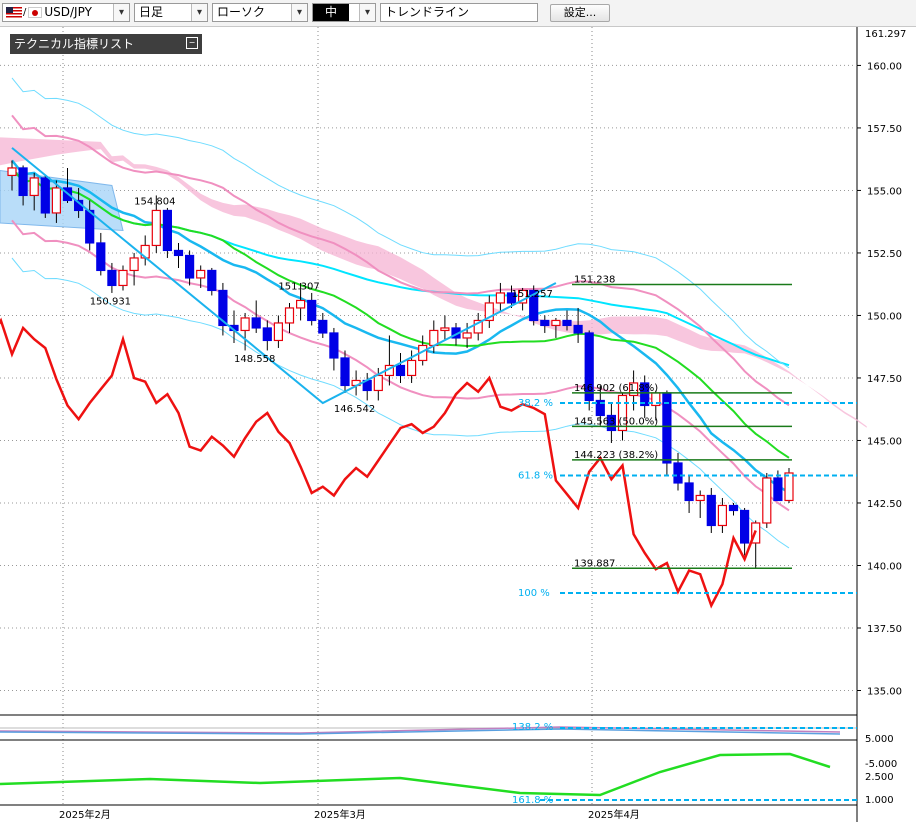  Describe the element at coordinates (884, 566) in the screenshot. I see `price-tick-label: 140.00` at that location.